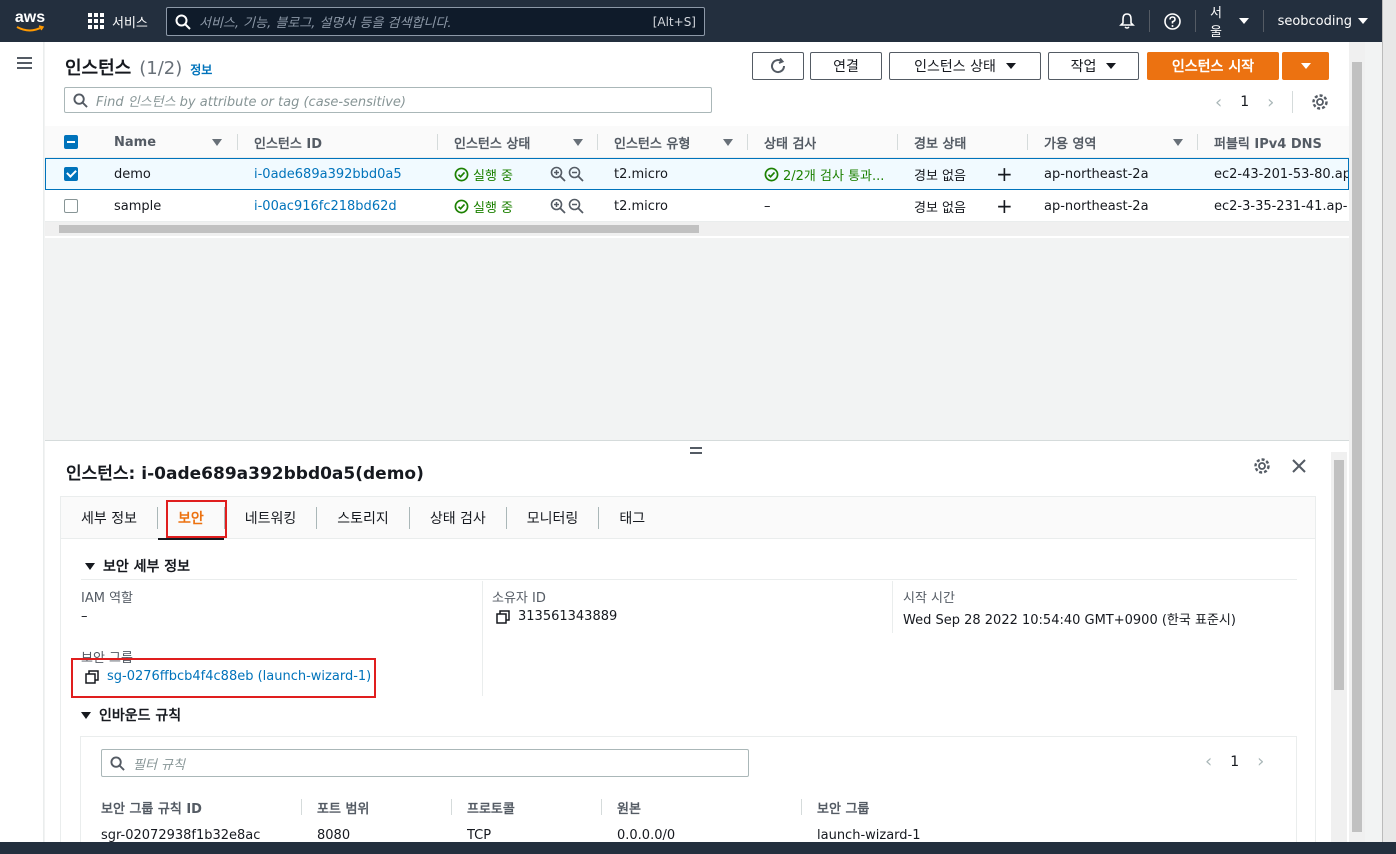 The height and width of the screenshot is (854, 1396). I want to click on refresh-button, so click(778, 66).